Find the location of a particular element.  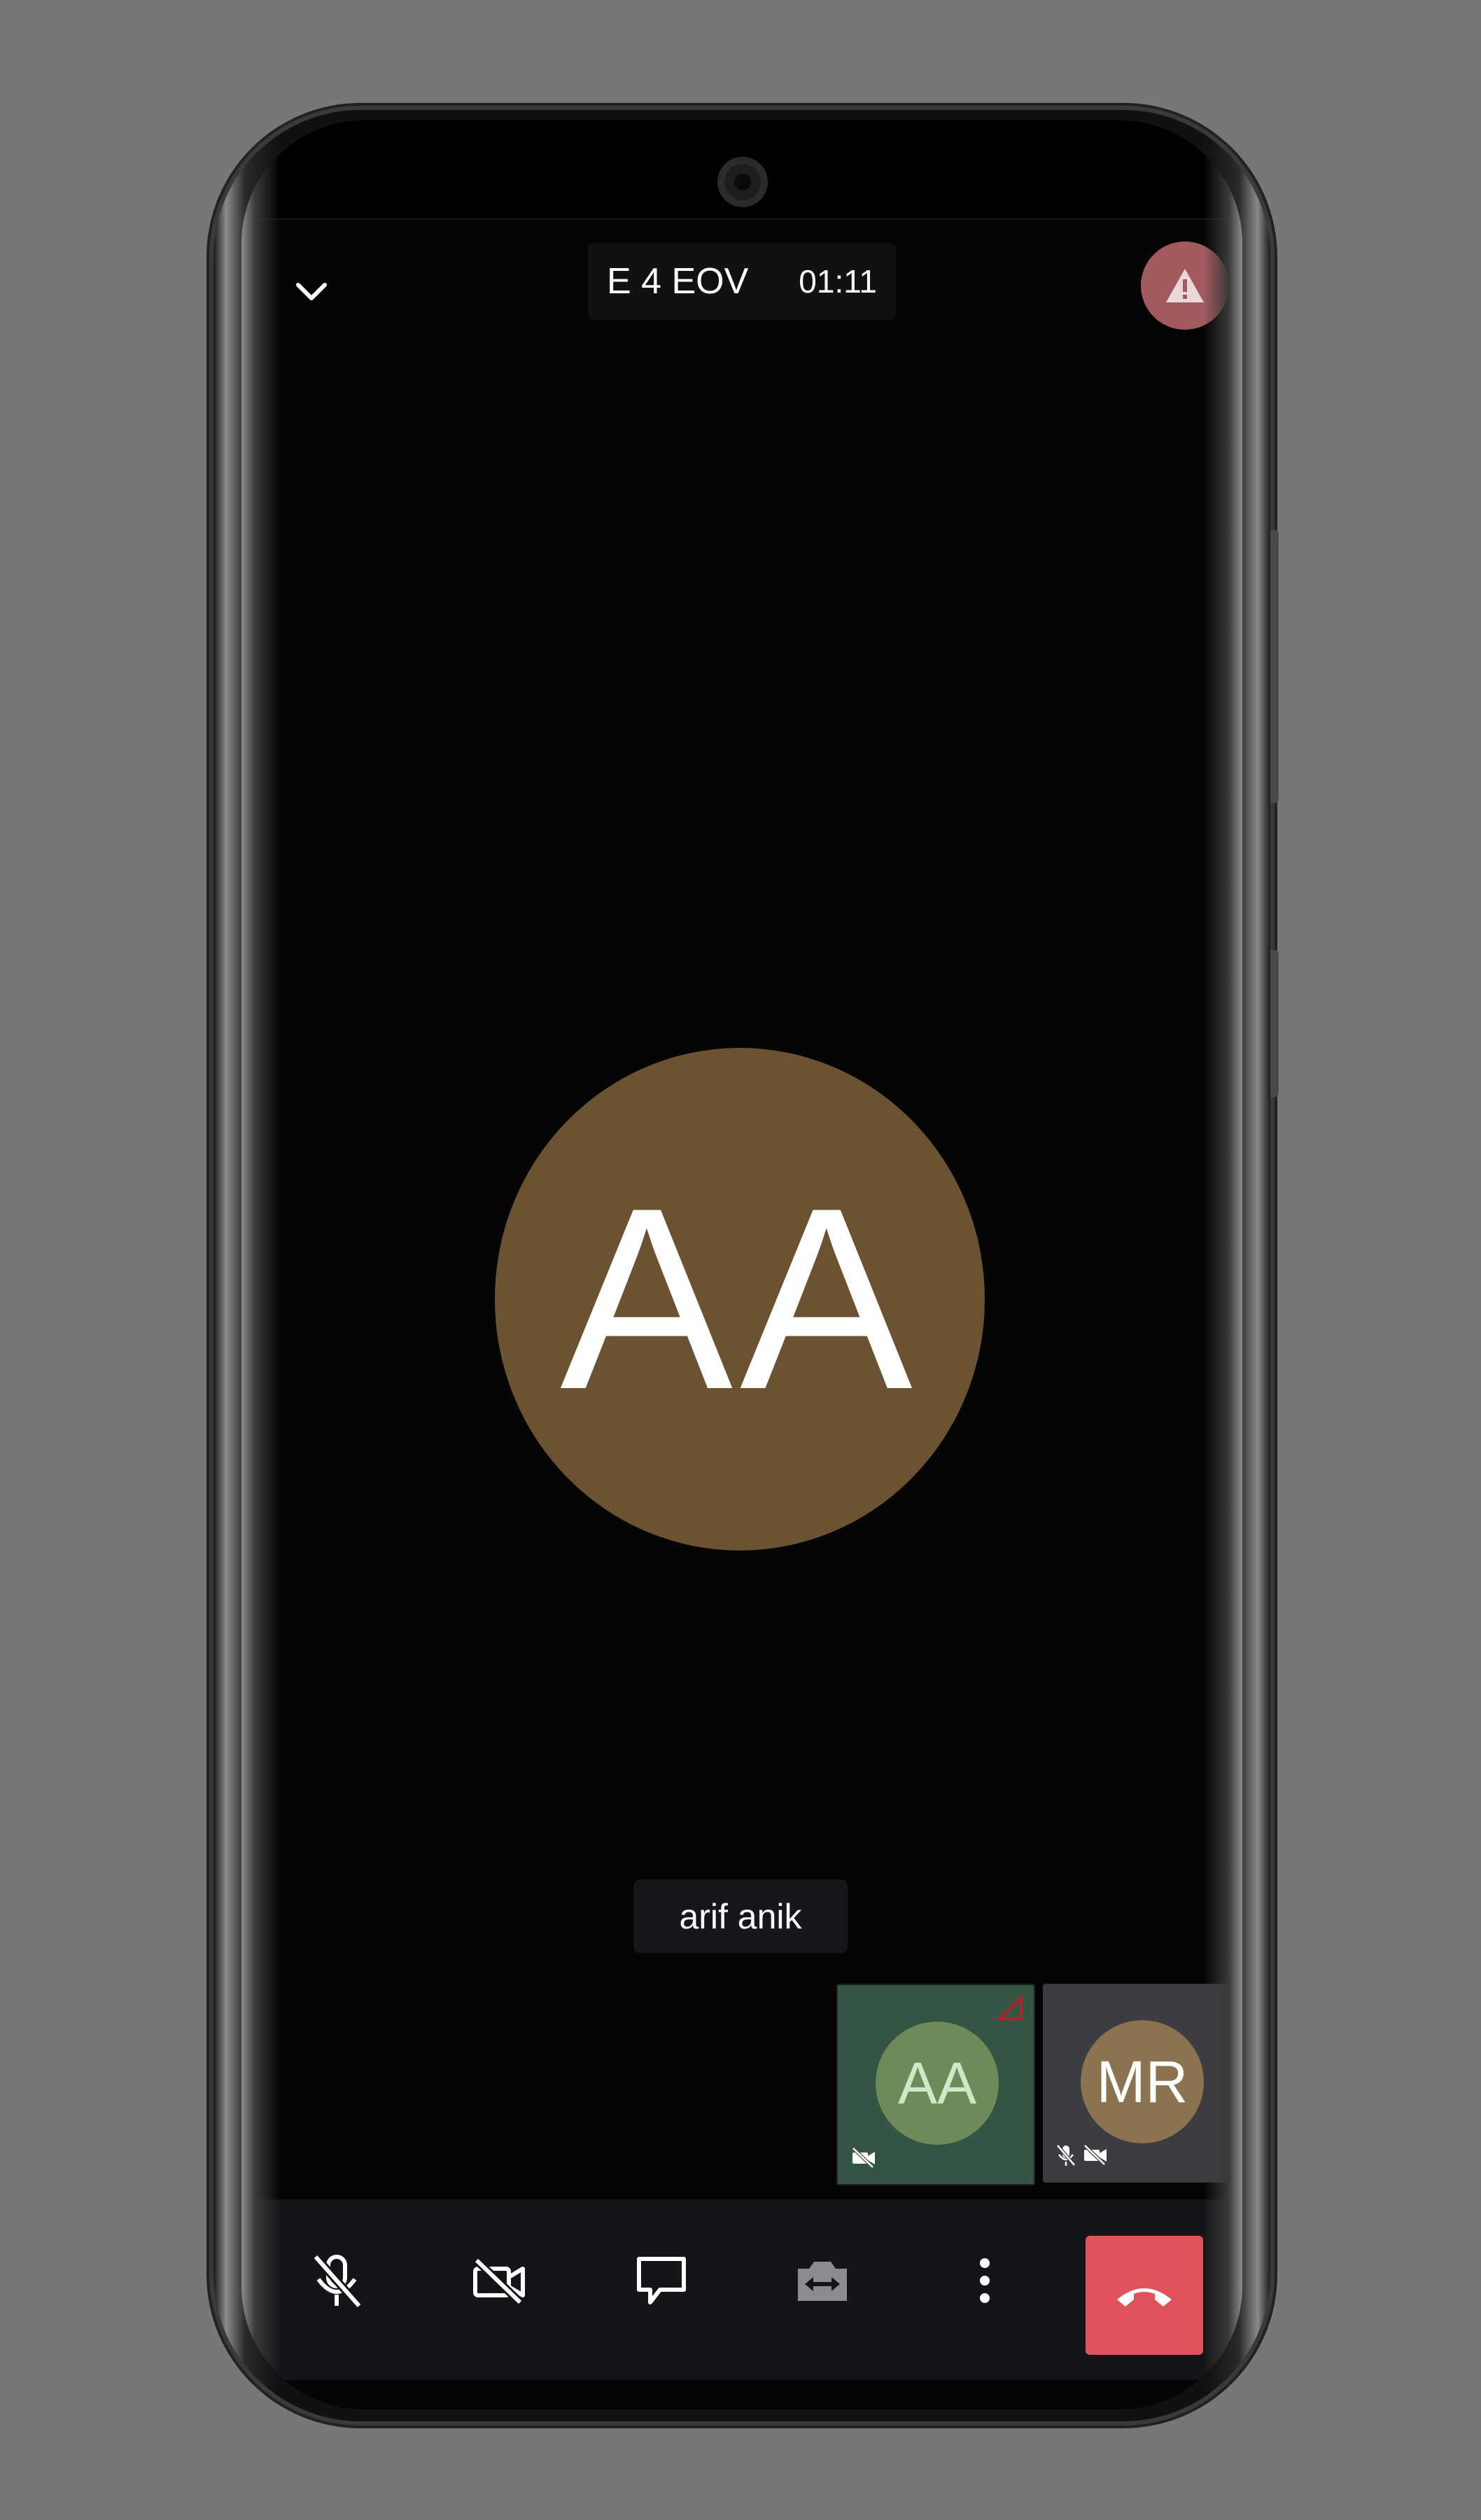

camera-toggle-button is located at coordinates (499, 2281).